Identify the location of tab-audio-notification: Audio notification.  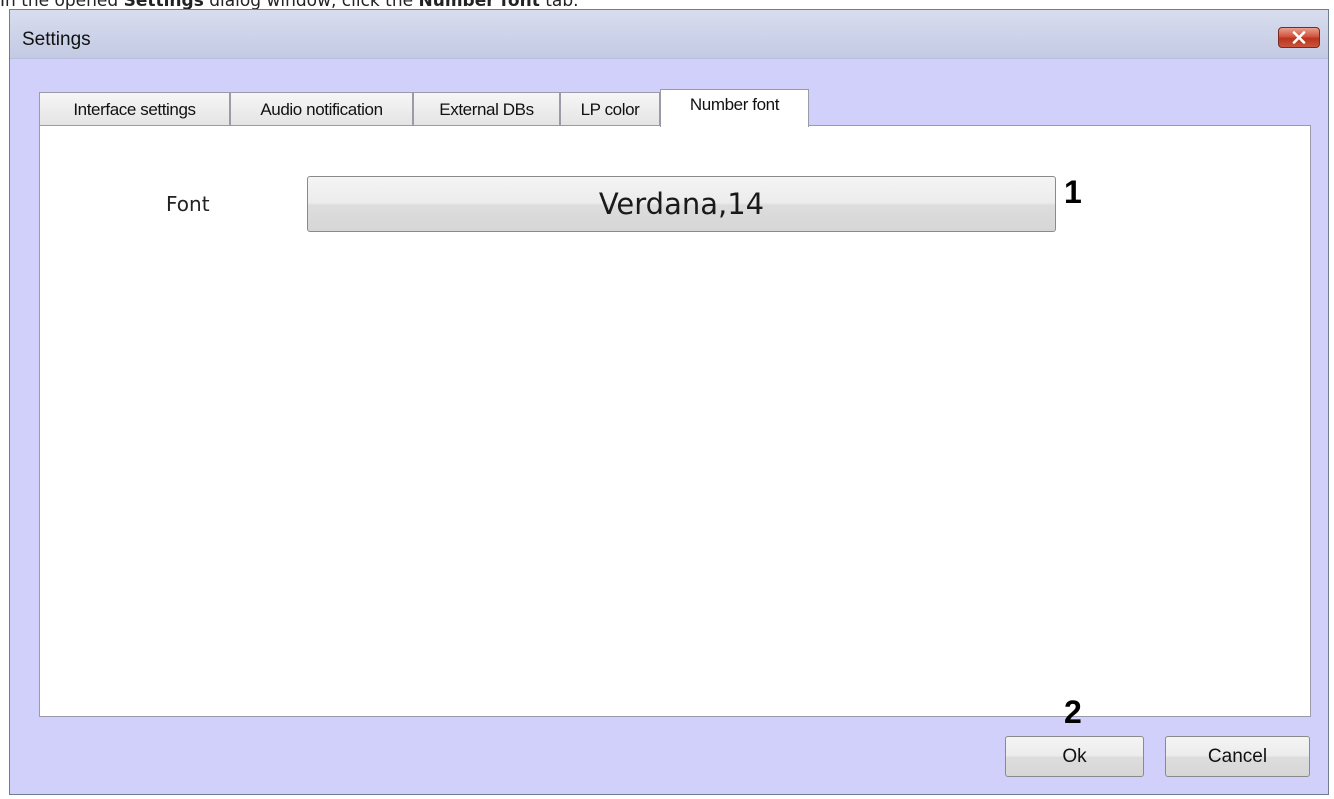
(321, 108).